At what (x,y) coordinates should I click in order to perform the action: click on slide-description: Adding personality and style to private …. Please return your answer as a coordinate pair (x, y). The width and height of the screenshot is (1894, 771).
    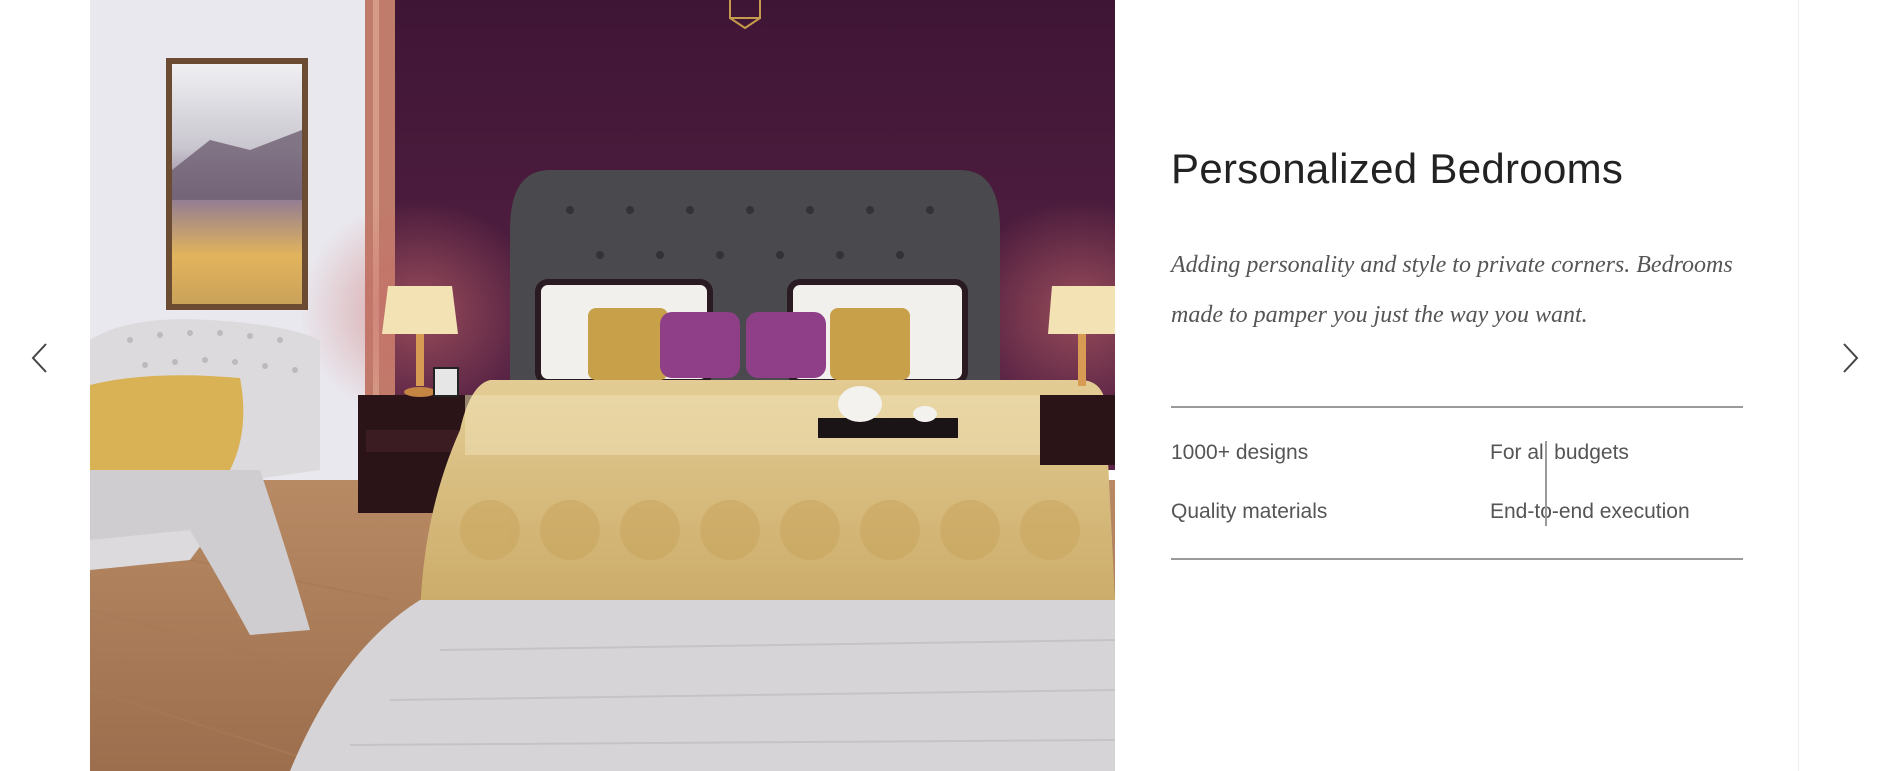
    Looking at the image, I should click on (1452, 290).